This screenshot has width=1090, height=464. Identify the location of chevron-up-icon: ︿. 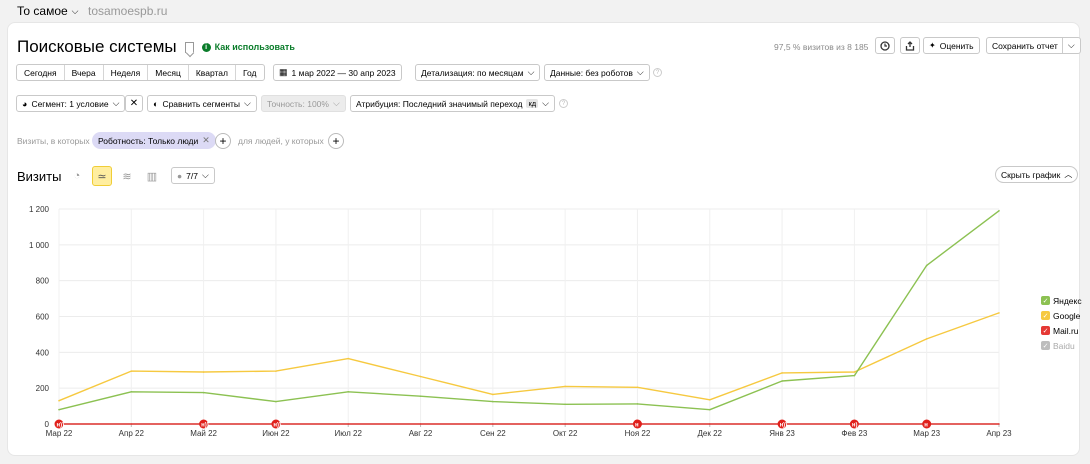
(1068, 174).